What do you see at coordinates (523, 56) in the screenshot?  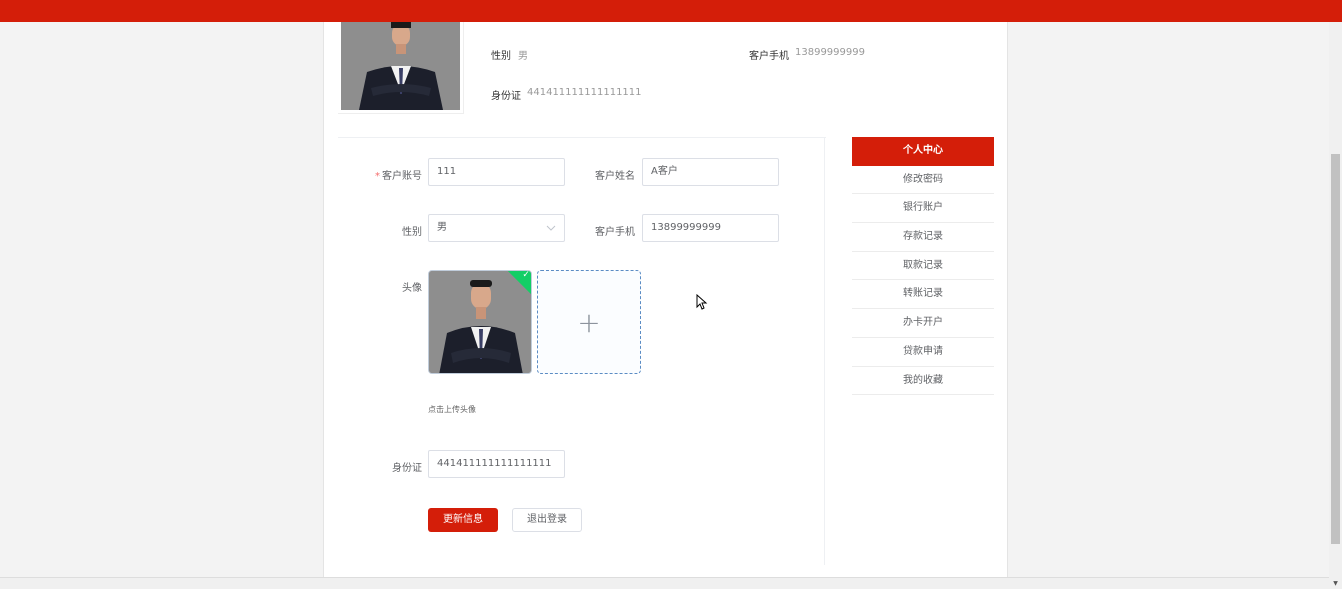 I see `summary-gender-value: 男` at bounding box center [523, 56].